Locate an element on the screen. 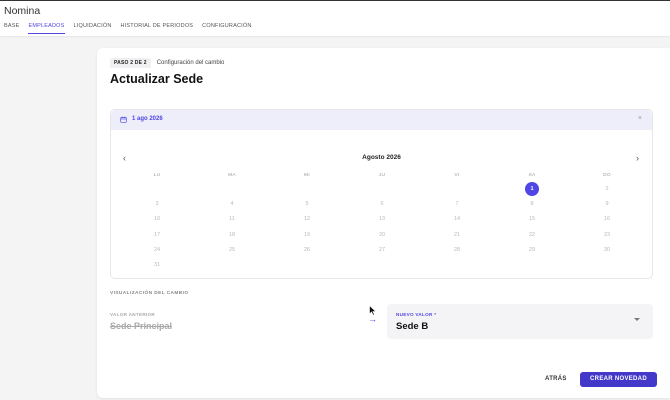 This screenshot has width=670, height=400. calendar-day: 8 is located at coordinates (532, 204).